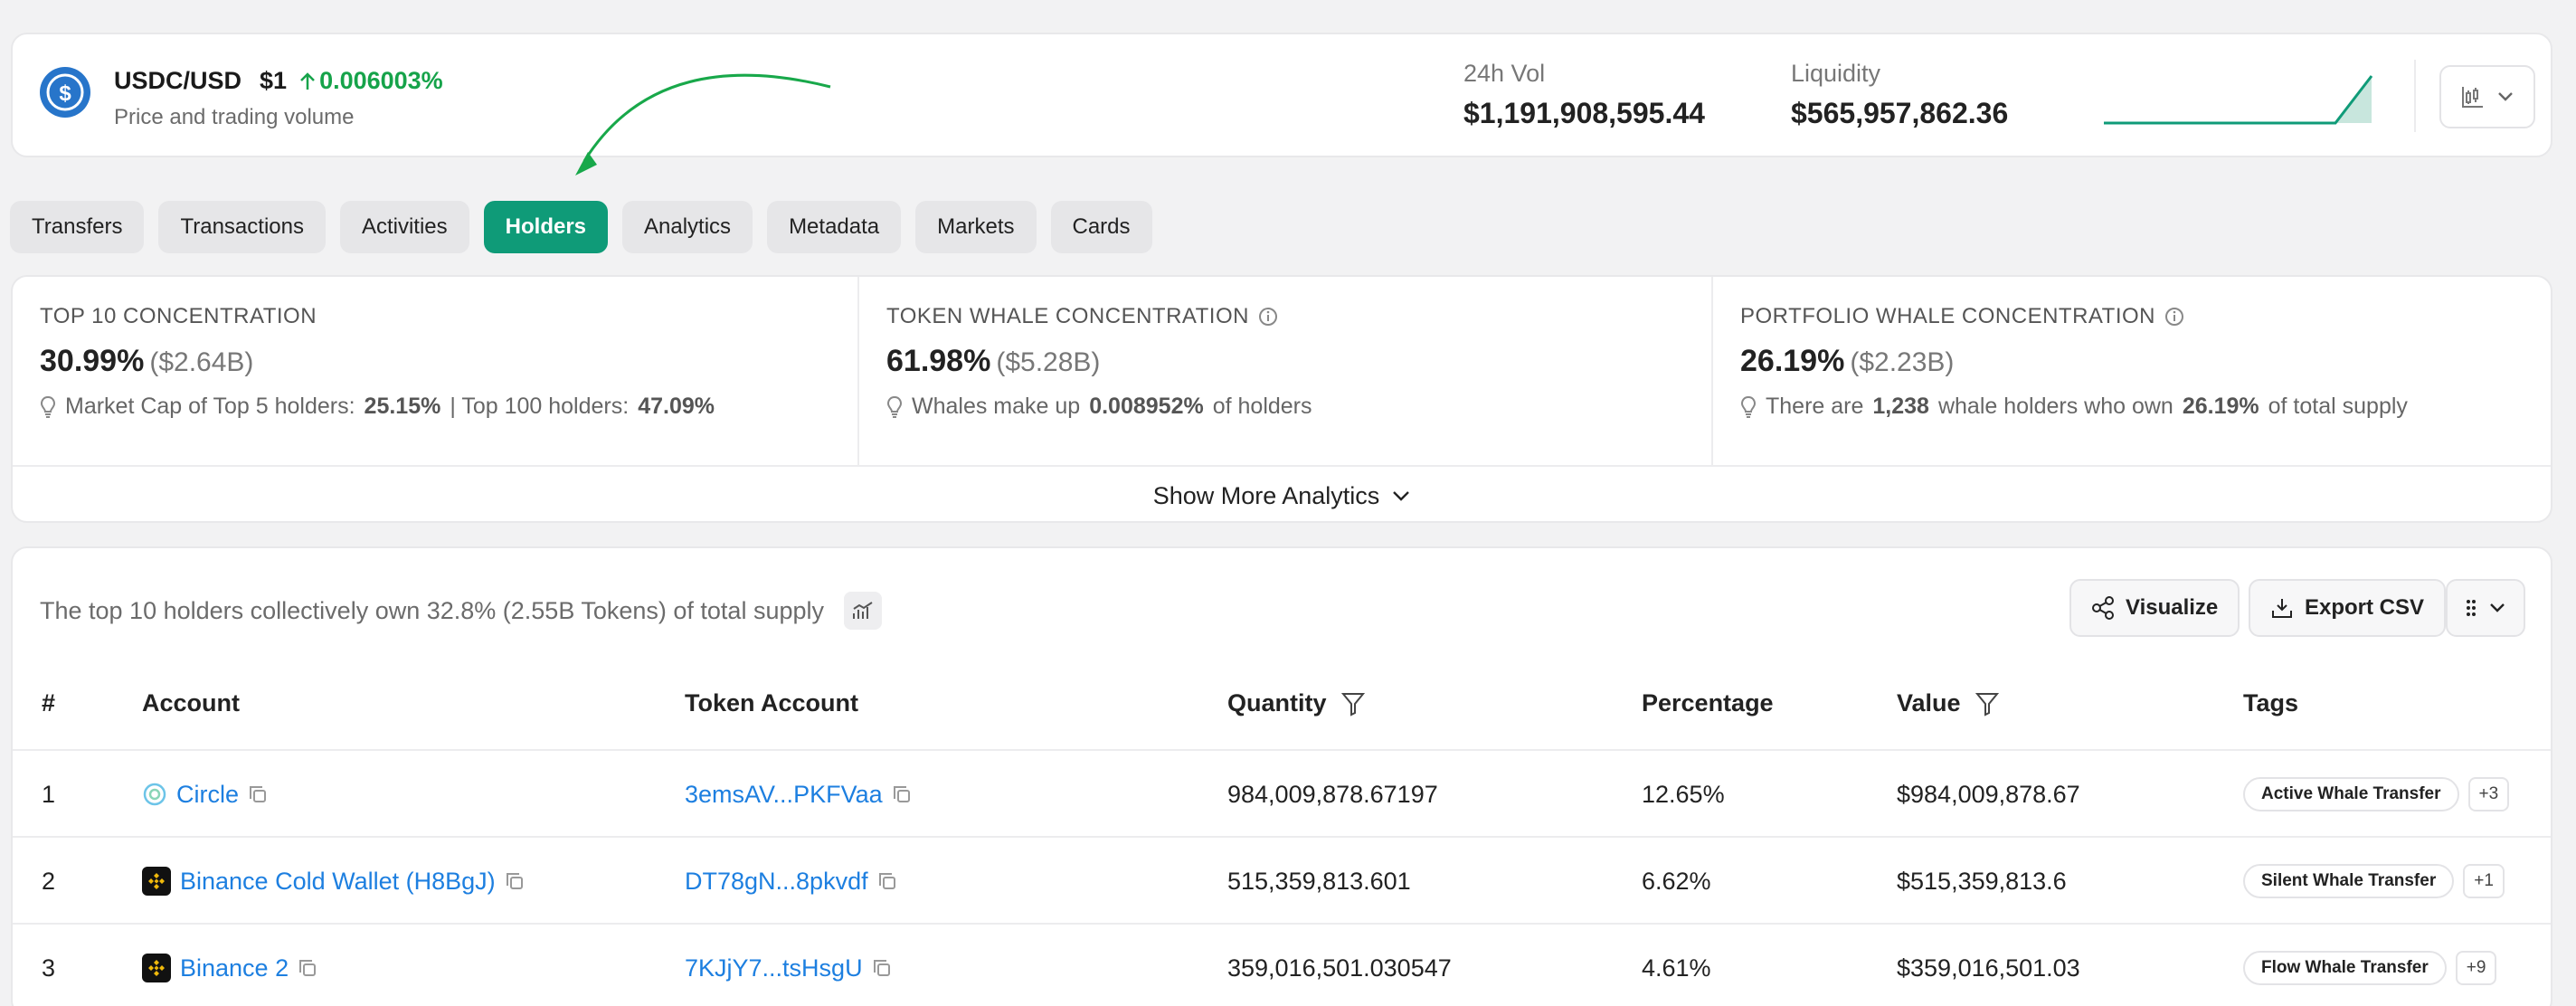  Describe the element at coordinates (1900, 95) in the screenshot. I see `liquidity-stat: Liquidity $565,957,862.36` at that location.